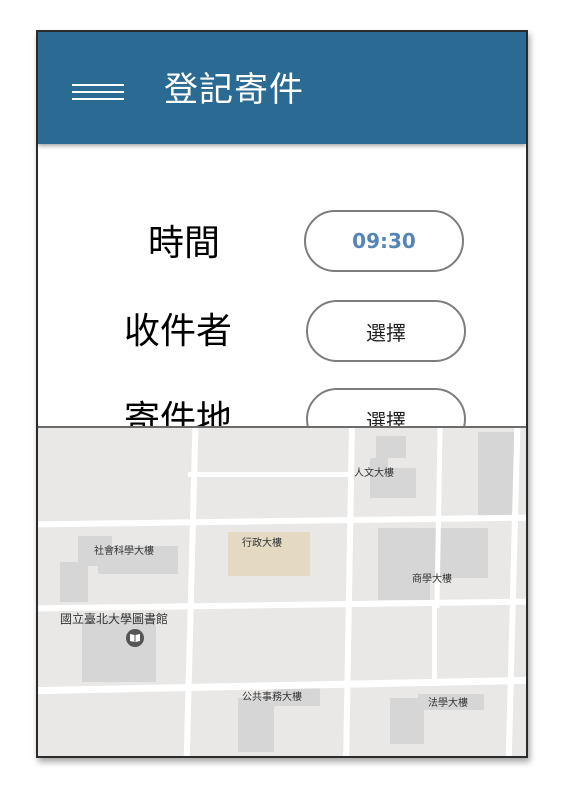 This screenshot has height=788, width=566. What do you see at coordinates (432, 579) in the screenshot?
I see `map-label-business: 商學大樓` at bounding box center [432, 579].